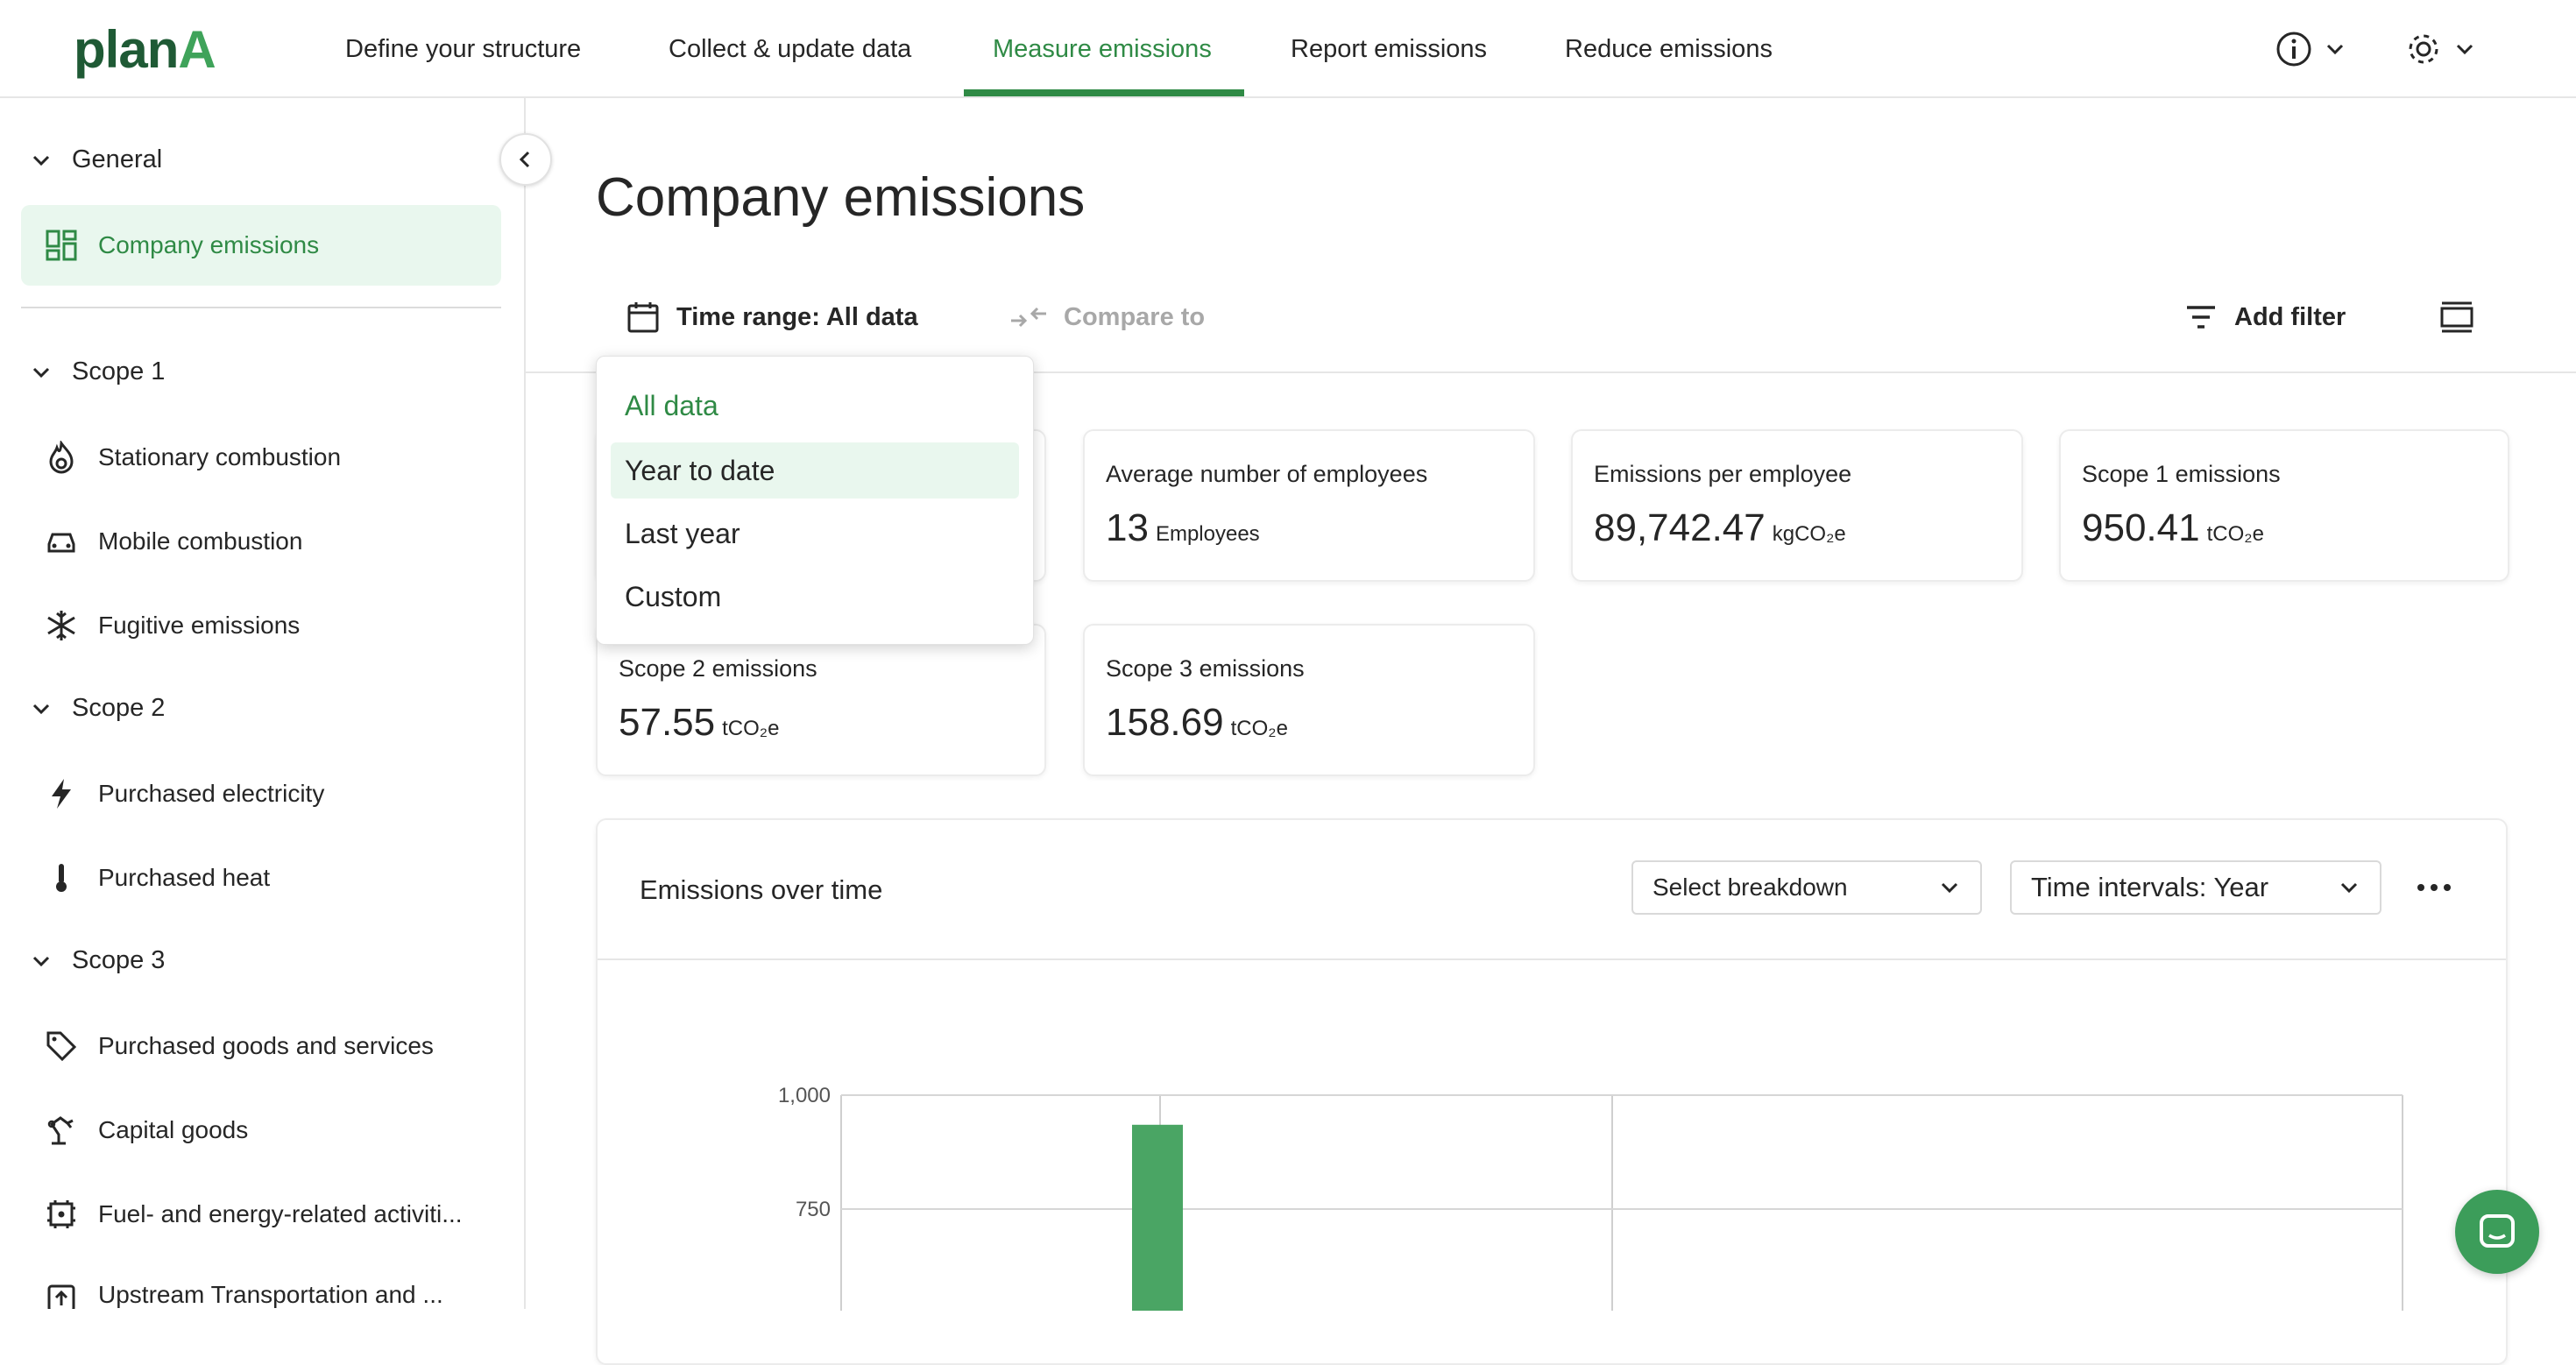 Image resolution: width=2576 pixels, height=1365 pixels. Describe the element at coordinates (200, 541) in the screenshot. I see `sidebar-item-label: Mobile combustion` at that location.